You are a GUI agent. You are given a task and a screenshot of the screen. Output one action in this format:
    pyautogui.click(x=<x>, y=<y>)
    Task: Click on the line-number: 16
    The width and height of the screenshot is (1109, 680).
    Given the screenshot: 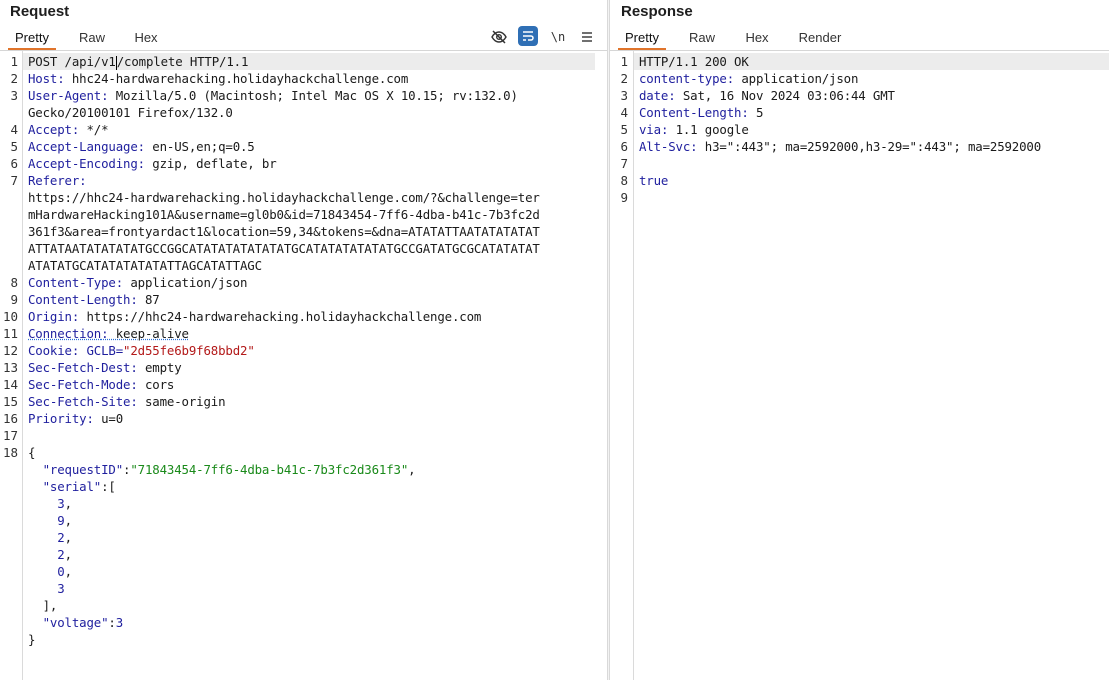 What is the action you would take?
    pyautogui.click(x=10, y=418)
    